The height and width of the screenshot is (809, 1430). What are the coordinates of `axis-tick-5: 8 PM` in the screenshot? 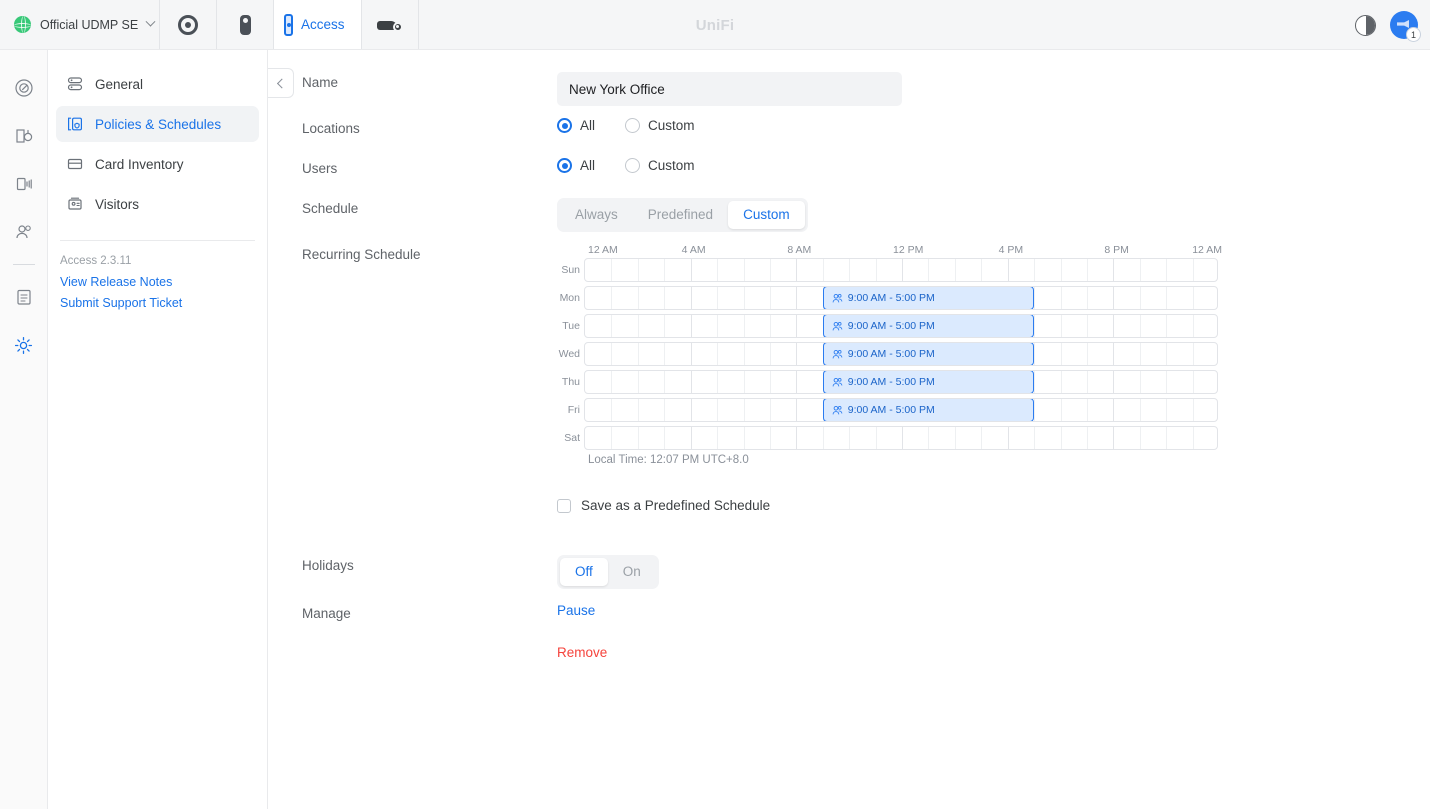 It's located at (1116, 250).